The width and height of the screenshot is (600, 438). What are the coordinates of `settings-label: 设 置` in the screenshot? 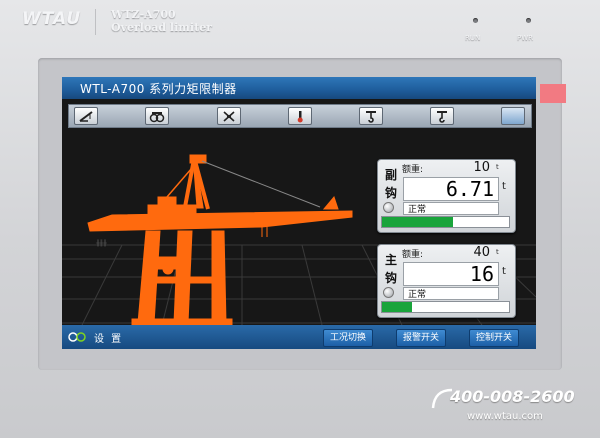 It's located at (109, 339).